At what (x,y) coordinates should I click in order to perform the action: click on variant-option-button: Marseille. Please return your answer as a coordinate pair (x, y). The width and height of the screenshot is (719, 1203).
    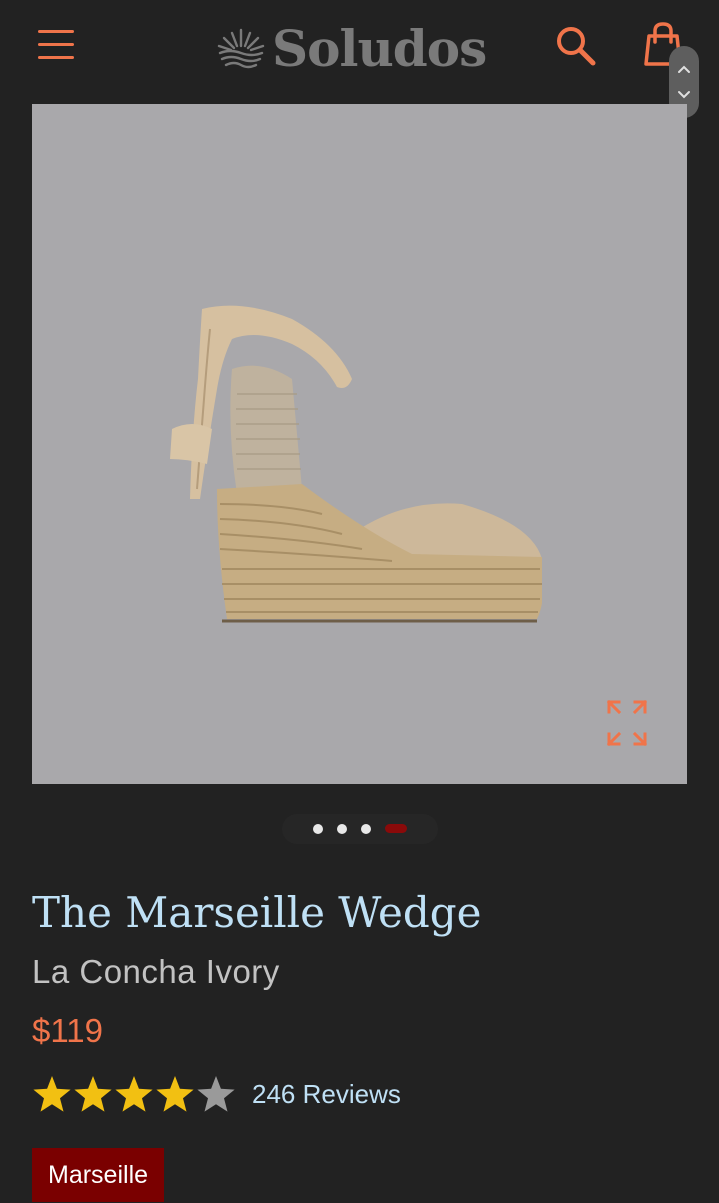
    Looking at the image, I should click on (98, 1175).